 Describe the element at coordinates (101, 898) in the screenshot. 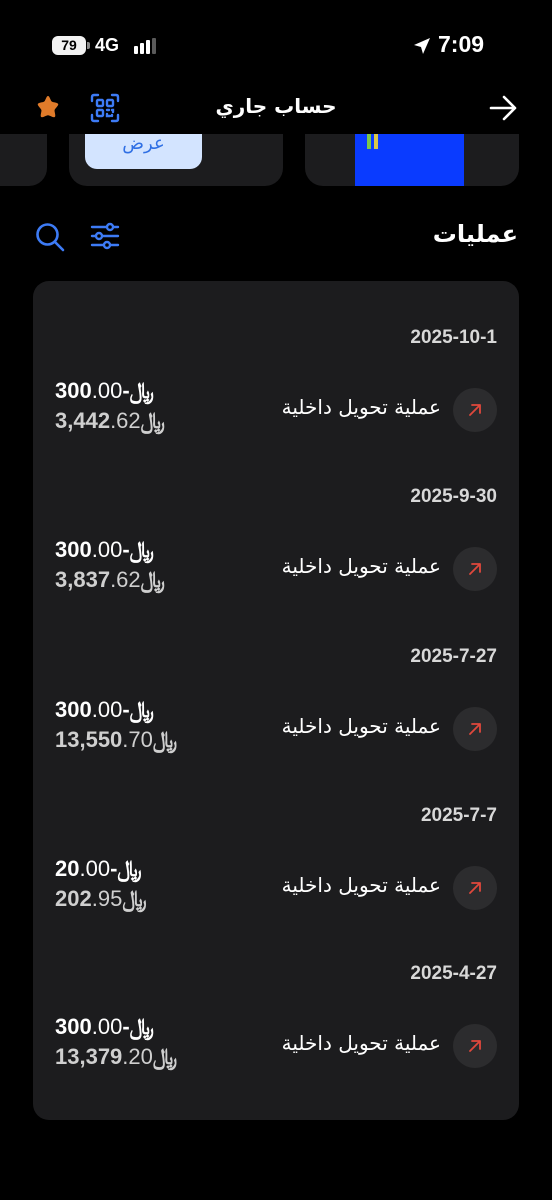

I see `balance-after: ﷼202.95` at that location.